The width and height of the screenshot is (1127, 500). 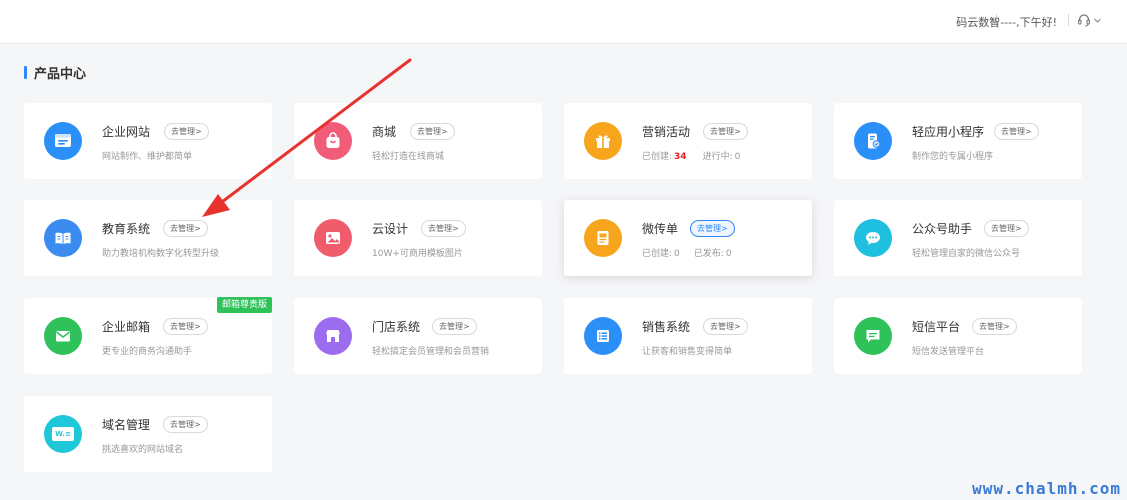 What do you see at coordinates (126, 132) in the screenshot?
I see `card-title: 企业网站` at bounding box center [126, 132].